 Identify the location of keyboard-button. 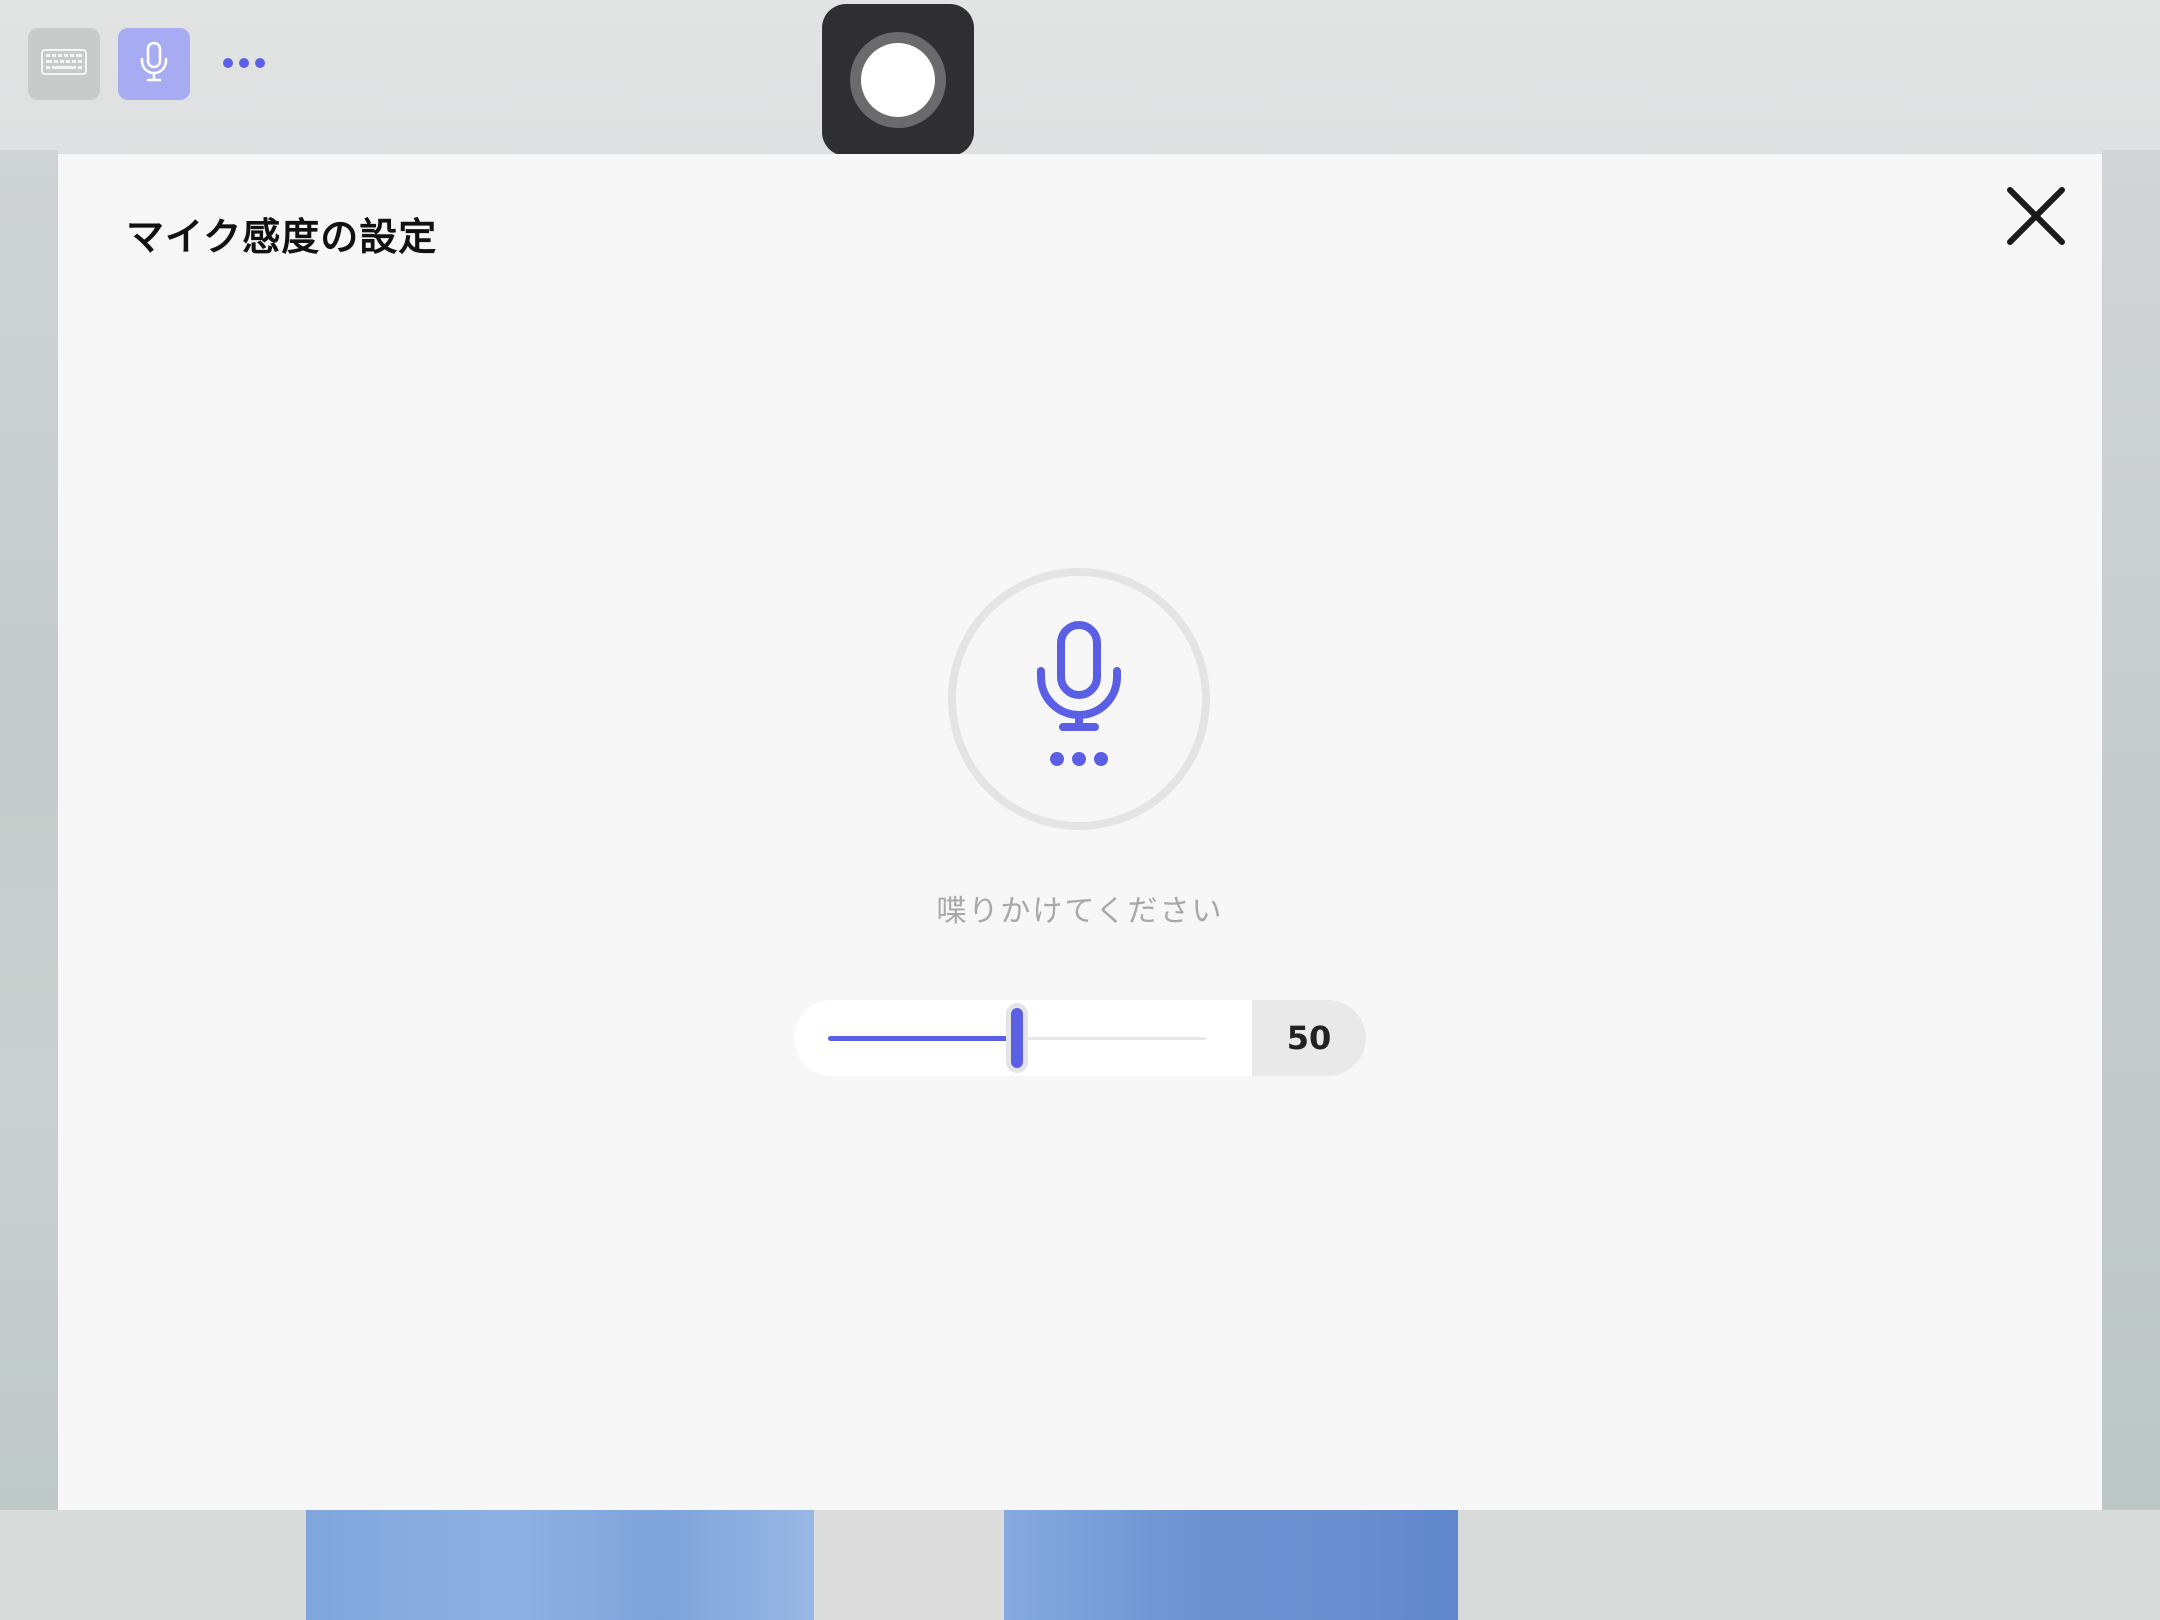
(64, 64).